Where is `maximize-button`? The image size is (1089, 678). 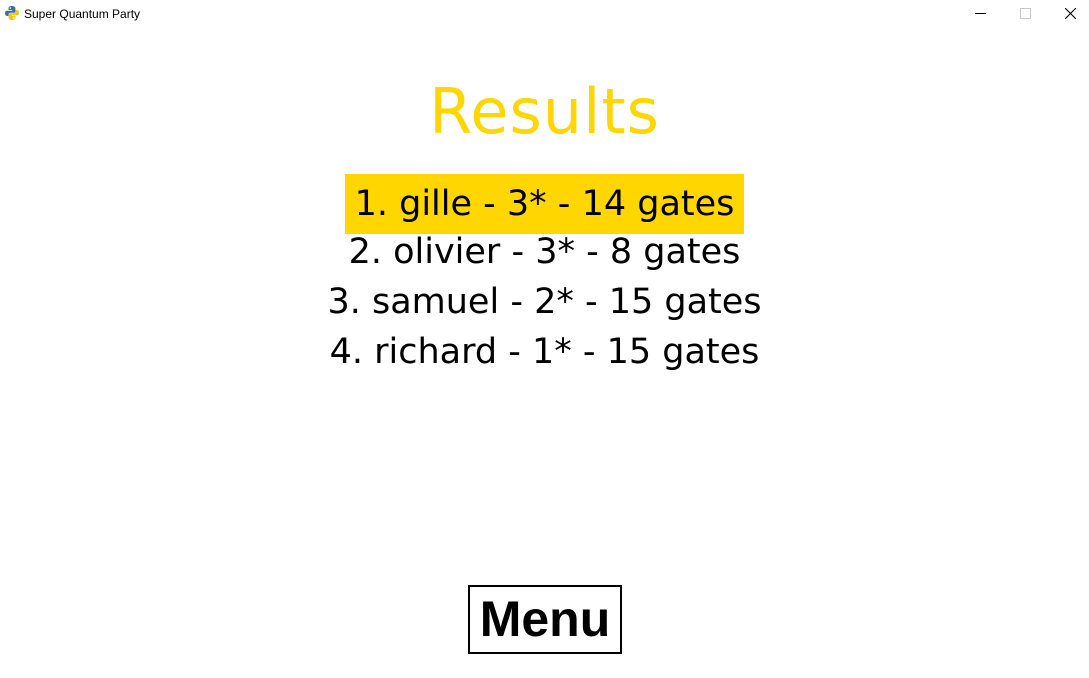 maximize-button is located at coordinates (1025, 14).